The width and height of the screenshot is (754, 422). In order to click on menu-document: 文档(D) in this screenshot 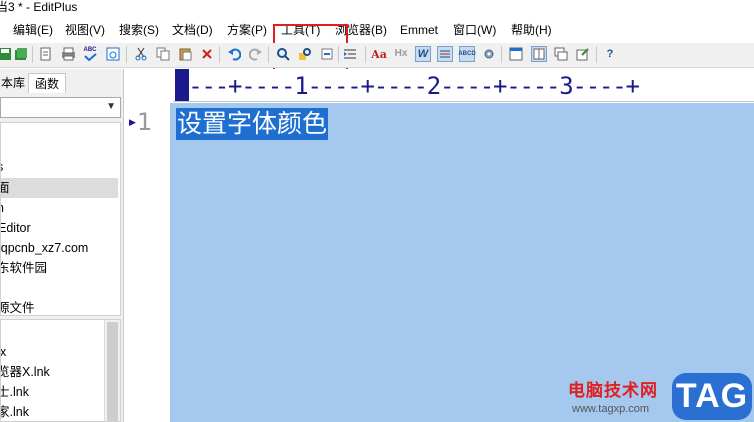, I will do `click(192, 30)`.